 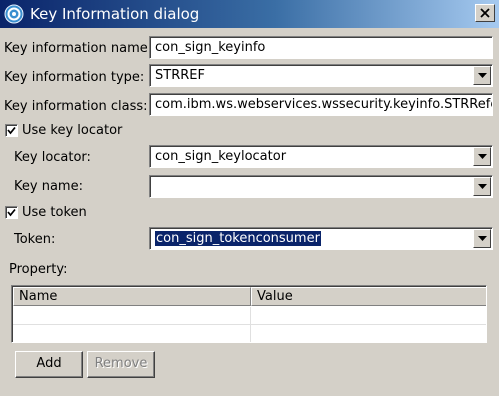 What do you see at coordinates (321, 156) in the screenshot?
I see `key-locator-select: con_sign_keylocator` at bounding box center [321, 156].